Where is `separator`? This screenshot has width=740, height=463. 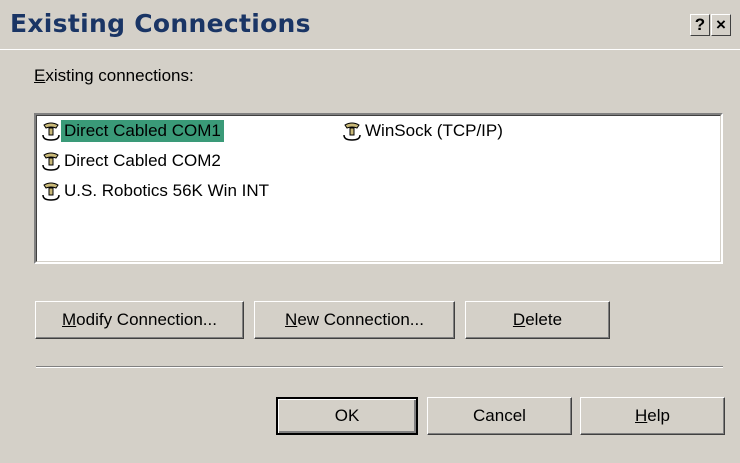 separator is located at coordinates (379, 367).